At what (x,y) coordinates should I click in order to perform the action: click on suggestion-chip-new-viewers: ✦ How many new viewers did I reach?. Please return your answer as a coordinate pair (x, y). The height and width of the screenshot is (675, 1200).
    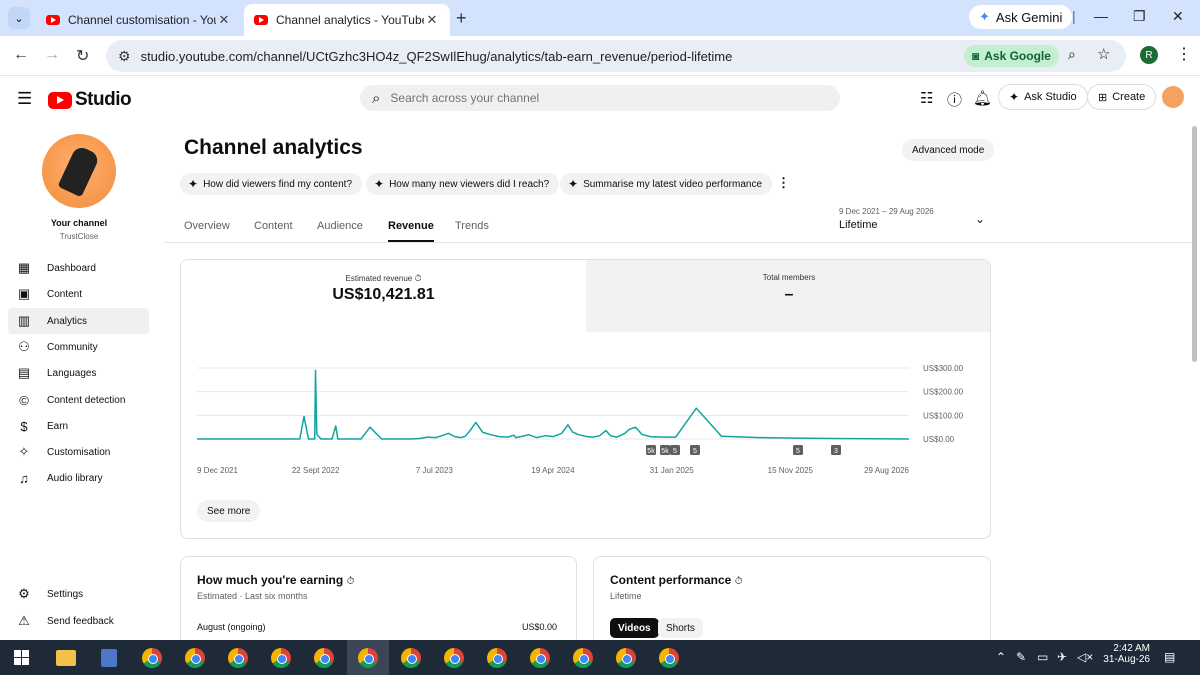
    Looking at the image, I should click on (463, 184).